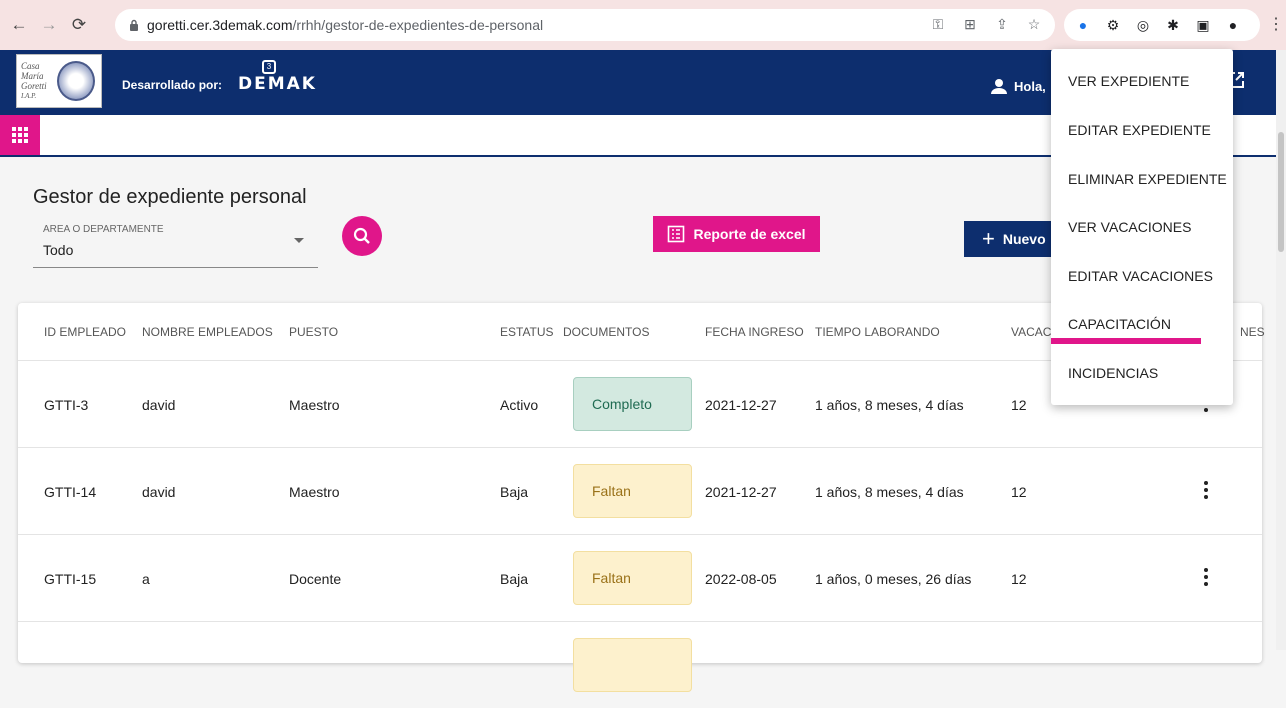 The width and height of the screenshot is (1286, 708). I want to click on cell-id: GTTI-14, so click(70, 492).